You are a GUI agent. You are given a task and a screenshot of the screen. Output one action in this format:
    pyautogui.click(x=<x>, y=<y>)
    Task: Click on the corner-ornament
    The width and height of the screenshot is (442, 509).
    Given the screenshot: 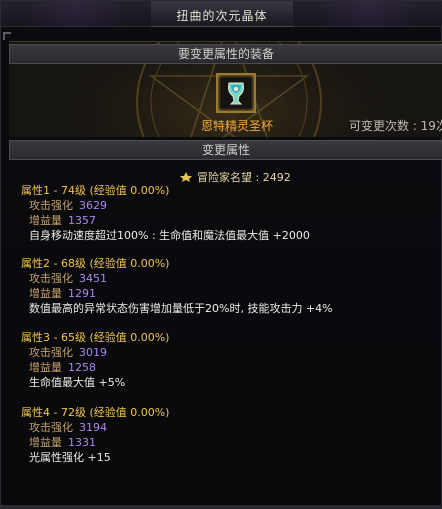 What is the action you would take?
    pyautogui.click(x=7, y=36)
    